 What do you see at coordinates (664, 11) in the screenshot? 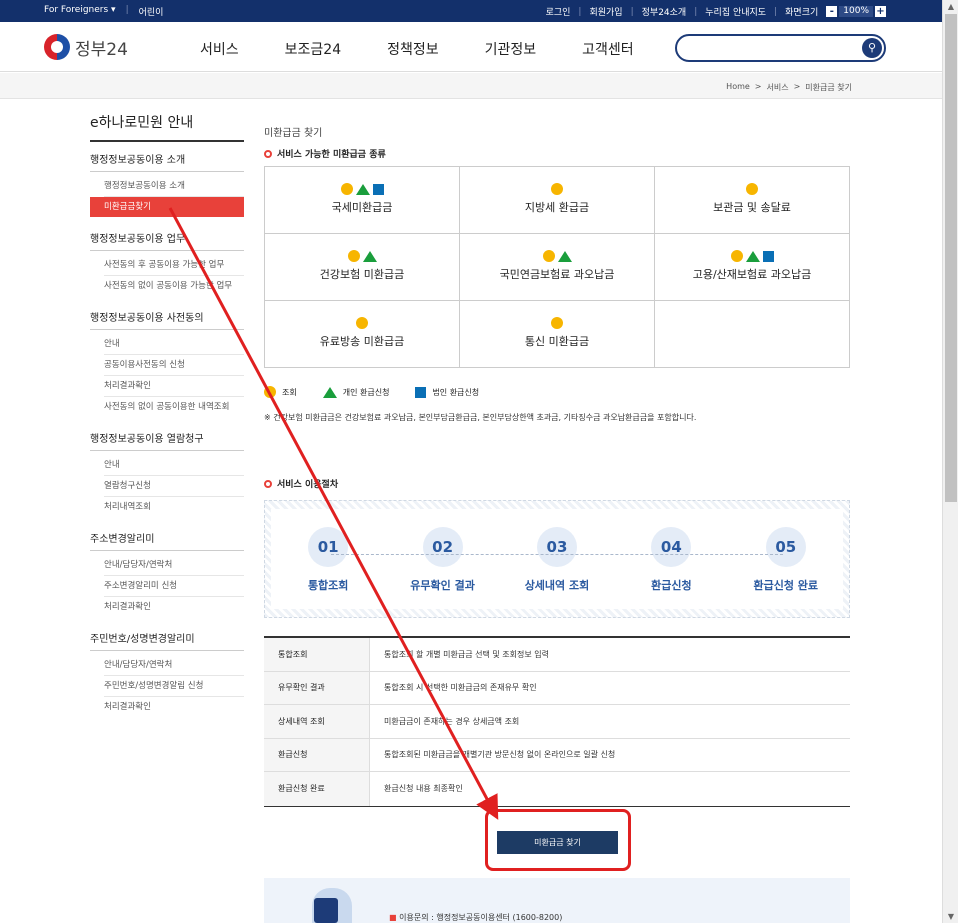
I see `intro-link: 정부24소개` at bounding box center [664, 11].